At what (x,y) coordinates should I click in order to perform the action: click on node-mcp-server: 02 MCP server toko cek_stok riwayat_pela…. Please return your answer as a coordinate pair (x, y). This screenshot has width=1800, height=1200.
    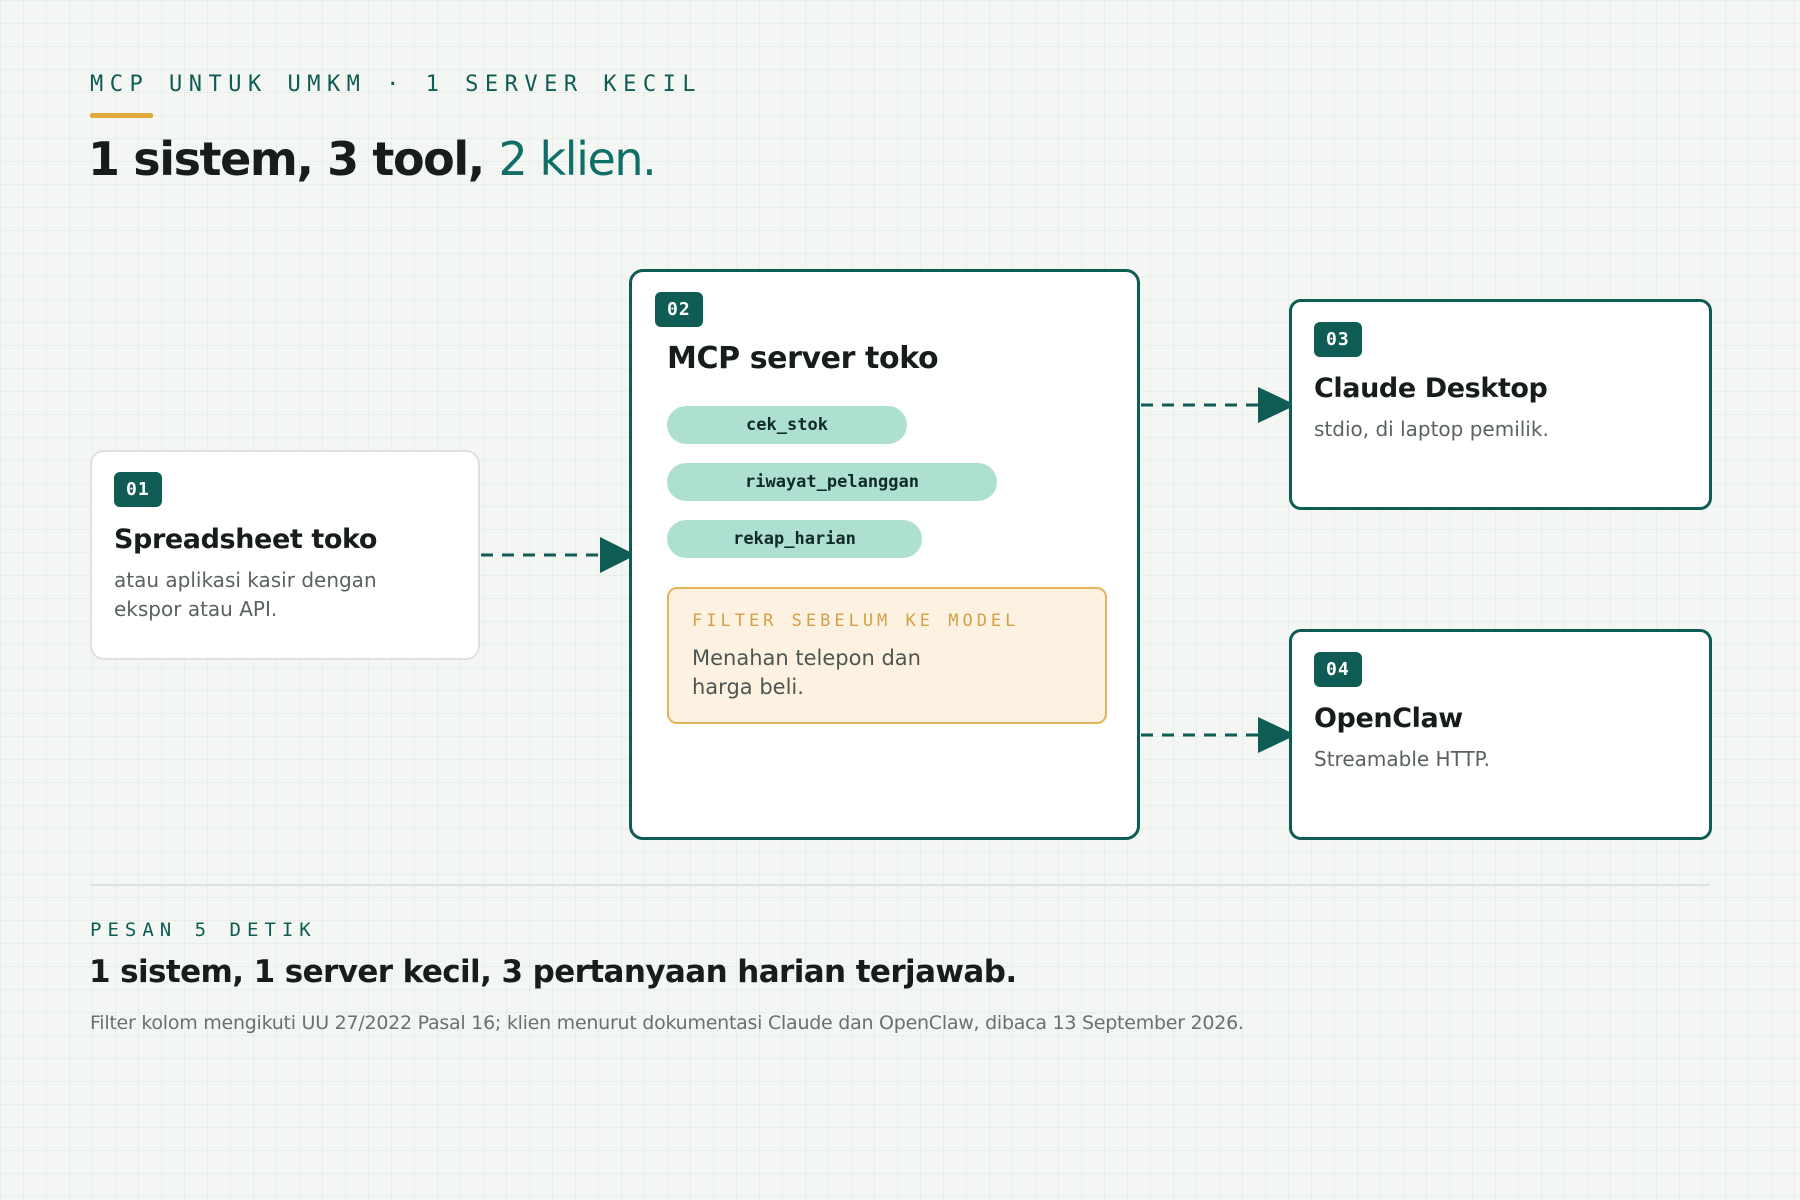
    Looking at the image, I should click on (884, 554).